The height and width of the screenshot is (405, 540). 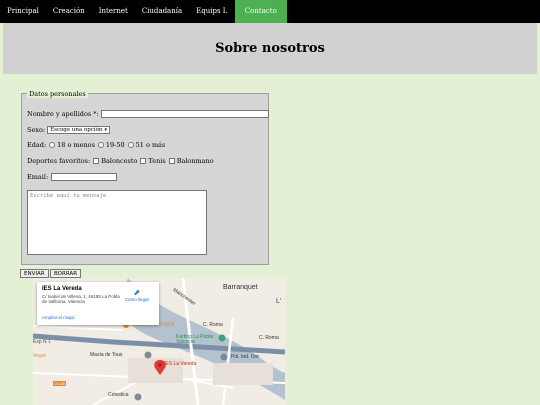 I want to click on larger-map-link: Ampliar el mapa, so click(x=58, y=317).